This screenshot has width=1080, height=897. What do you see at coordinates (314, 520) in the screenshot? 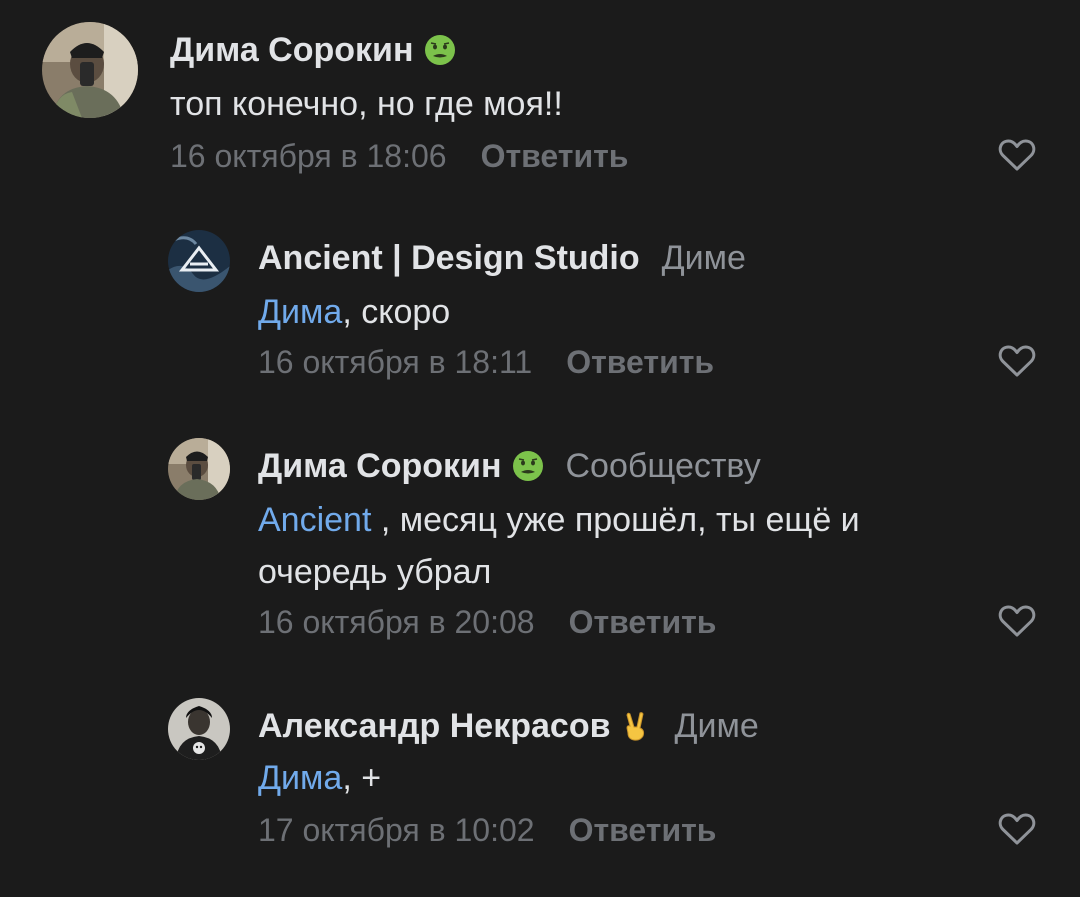
I see `mention-link: Ancient` at bounding box center [314, 520].